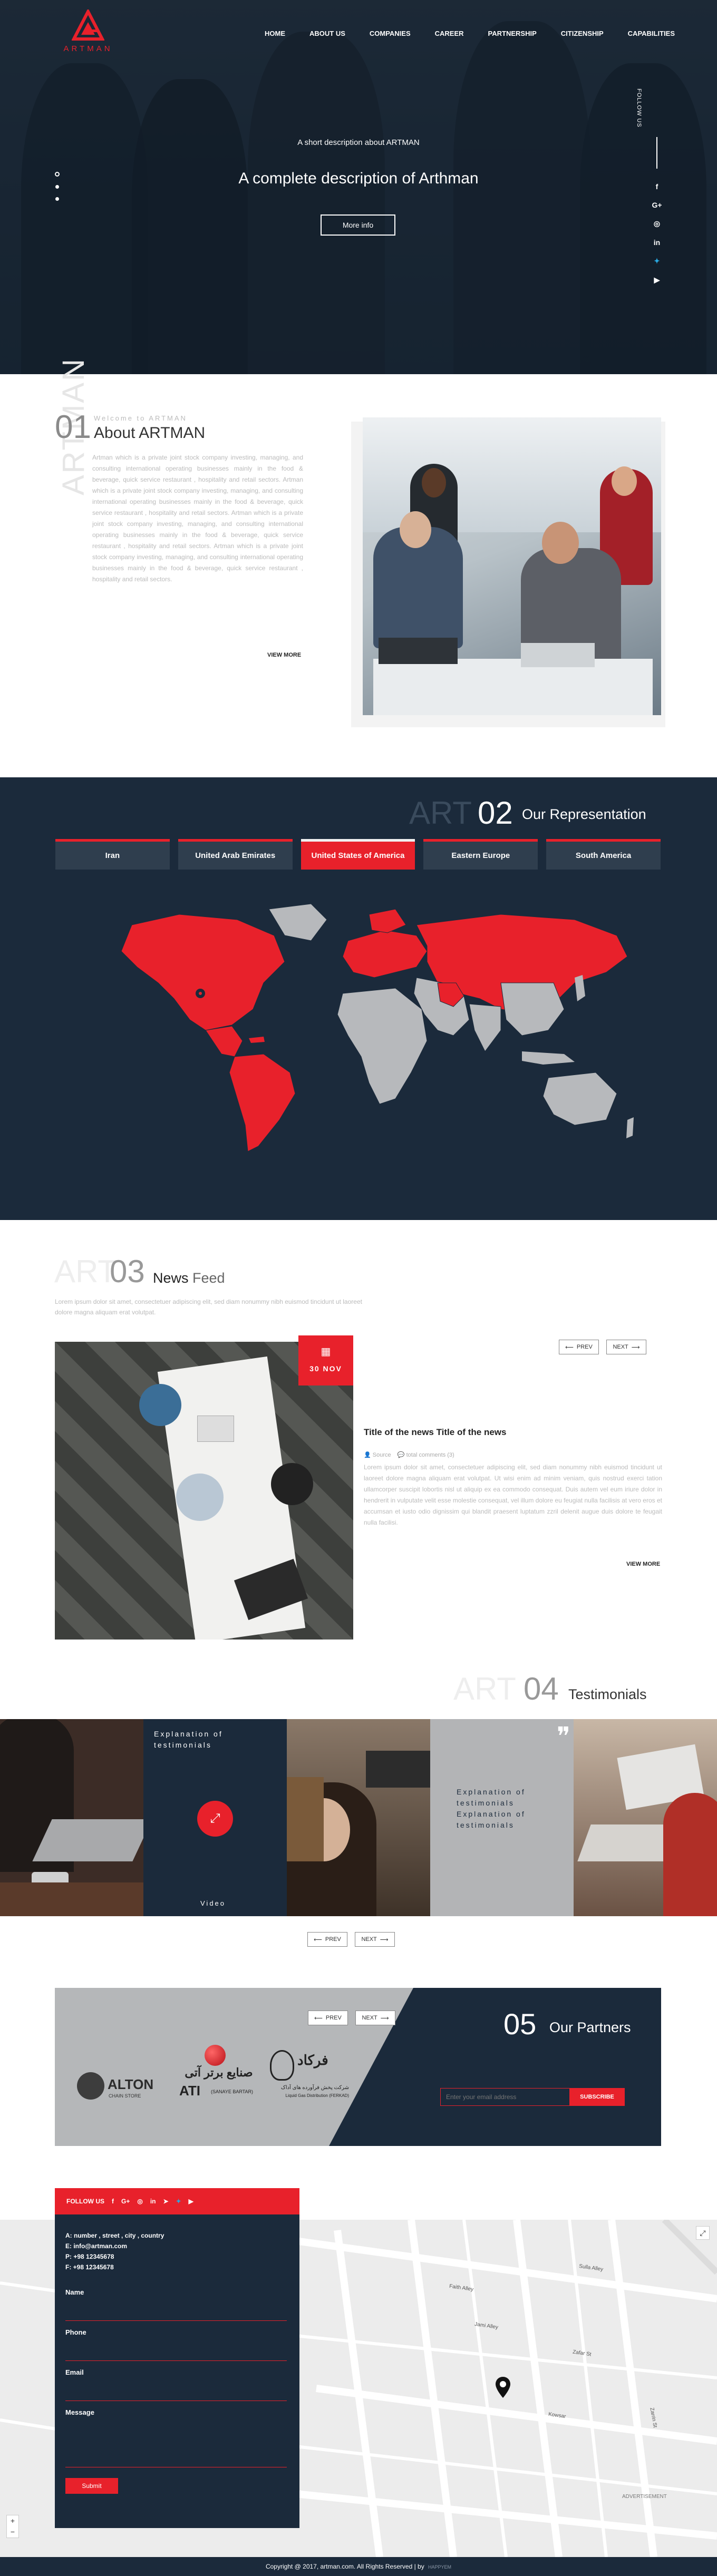  I want to click on map-indonesia, so click(548, 1058).